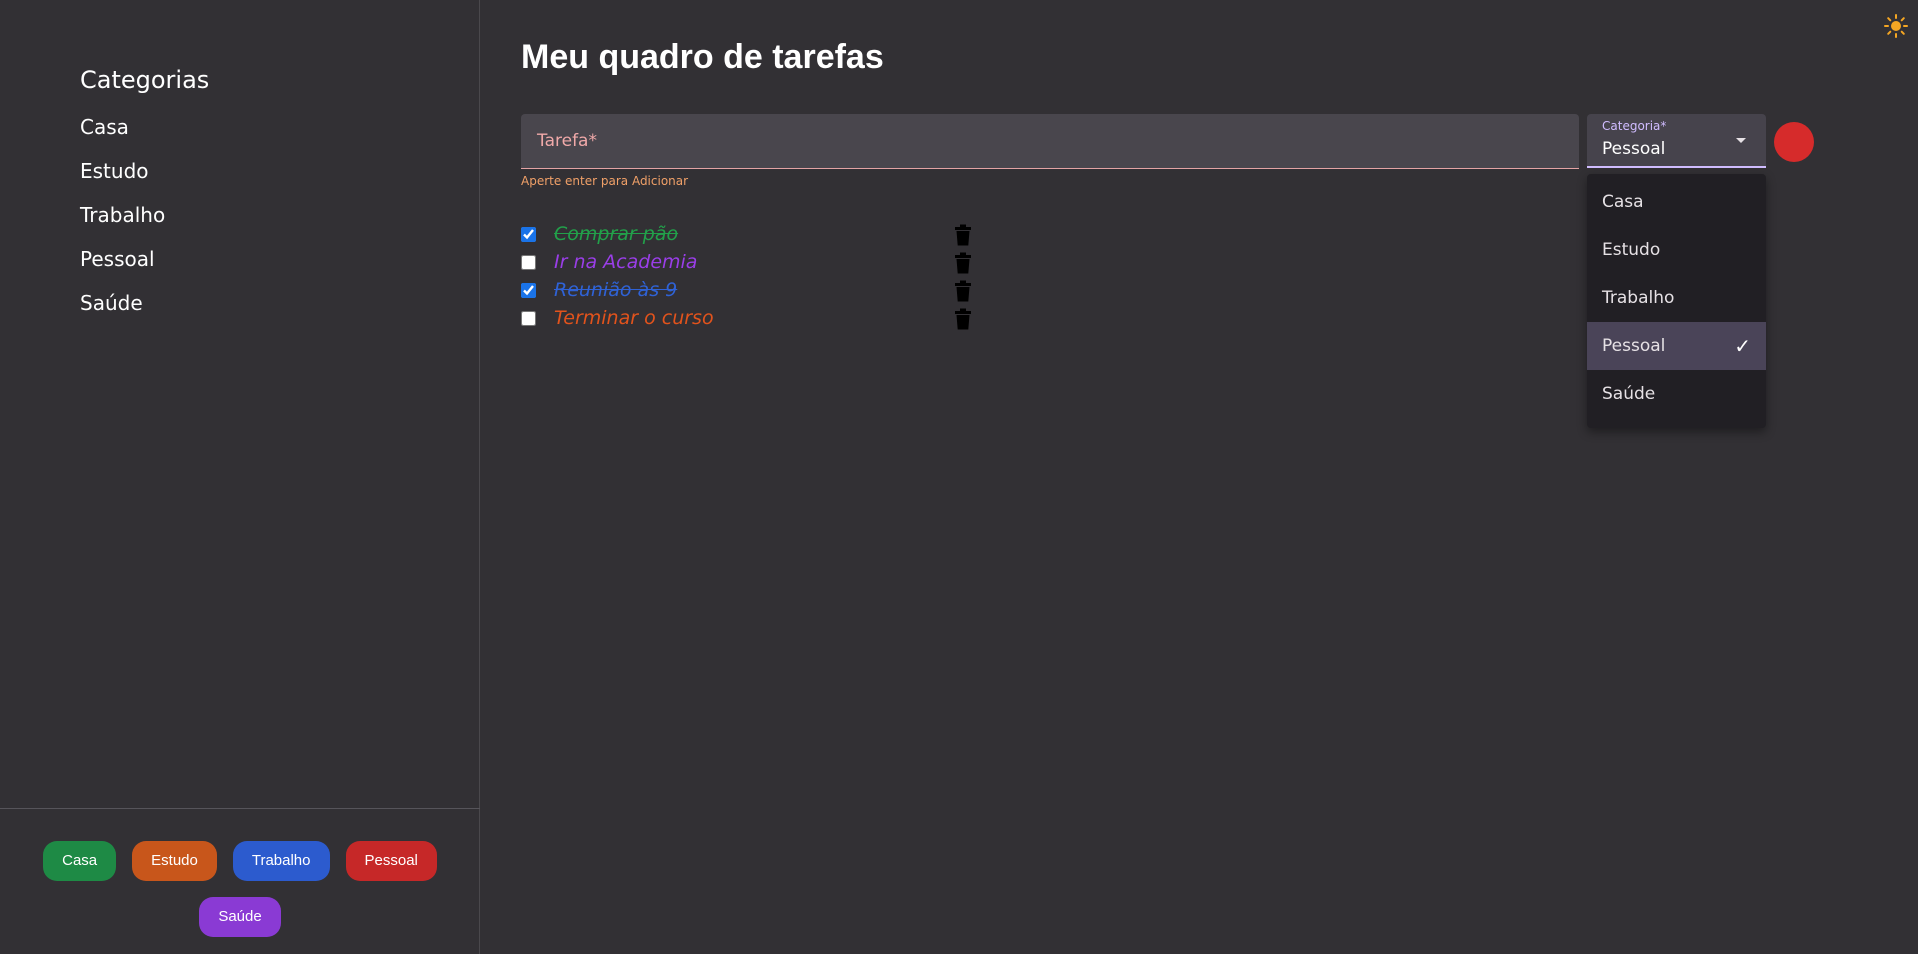 The image size is (1918, 954). What do you see at coordinates (1634, 149) in the screenshot?
I see `category-select-value: Pessoal` at bounding box center [1634, 149].